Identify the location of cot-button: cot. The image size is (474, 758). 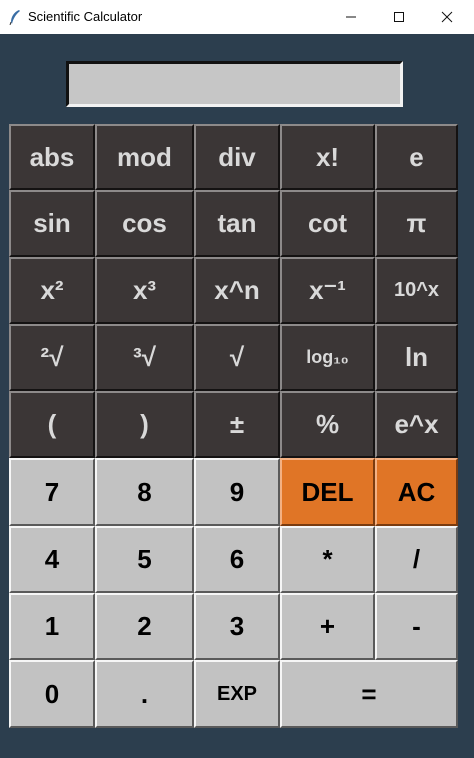
(327, 223).